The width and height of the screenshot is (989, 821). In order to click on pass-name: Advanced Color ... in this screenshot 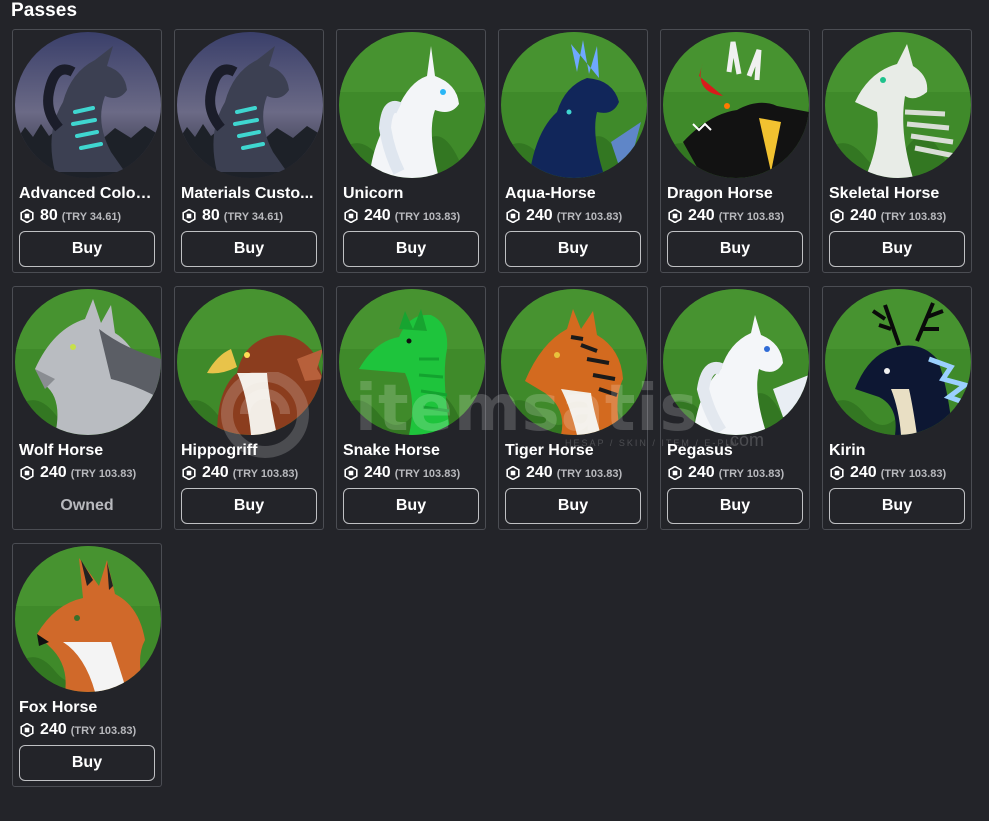, I will do `click(88, 194)`.